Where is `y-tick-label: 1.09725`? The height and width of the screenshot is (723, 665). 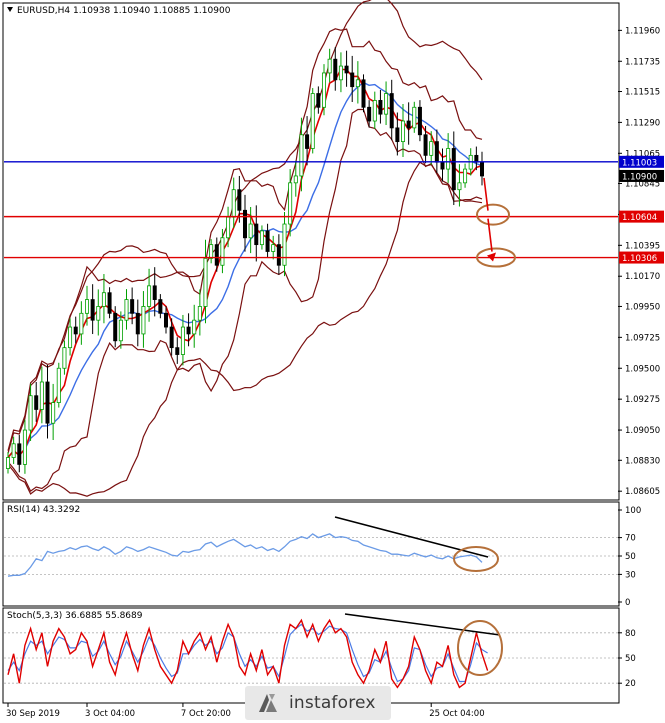
y-tick-label: 1.09725 is located at coordinates (642, 338).